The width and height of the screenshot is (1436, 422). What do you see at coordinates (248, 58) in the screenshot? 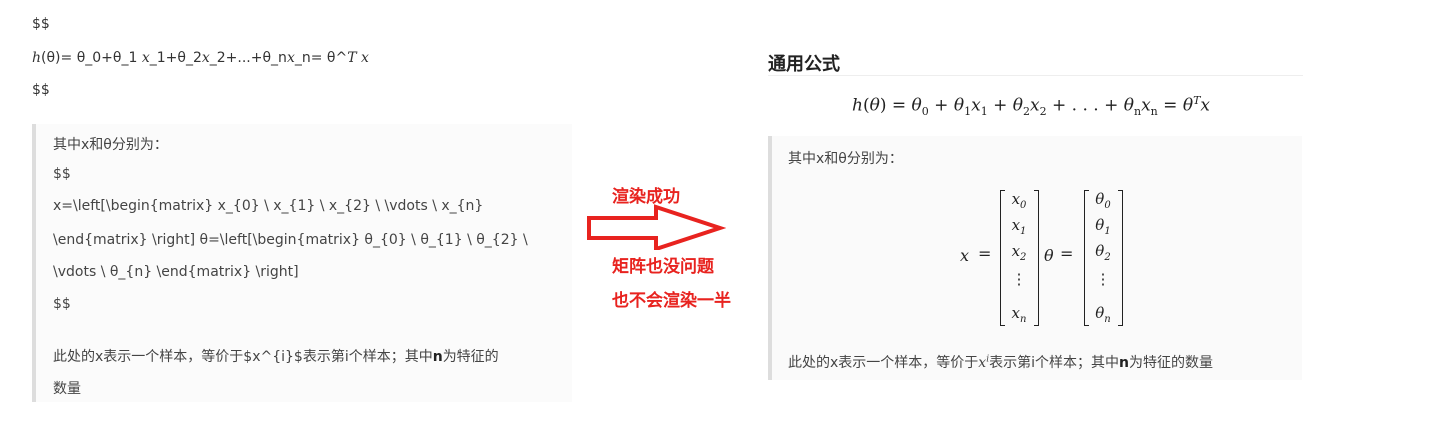
I see `raw-formula-seg: _2+...+θ_n` at bounding box center [248, 58].